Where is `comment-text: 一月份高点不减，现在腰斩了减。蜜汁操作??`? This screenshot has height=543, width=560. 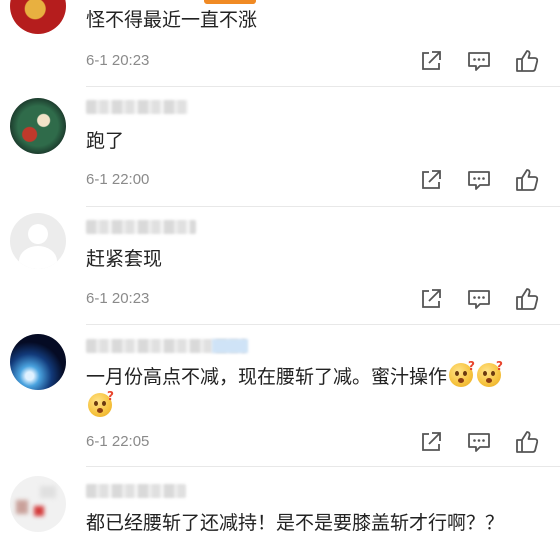
comment-text: 一月份高点不减，现在腰斩了减。蜜汁操作?? is located at coordinates (294, 376).